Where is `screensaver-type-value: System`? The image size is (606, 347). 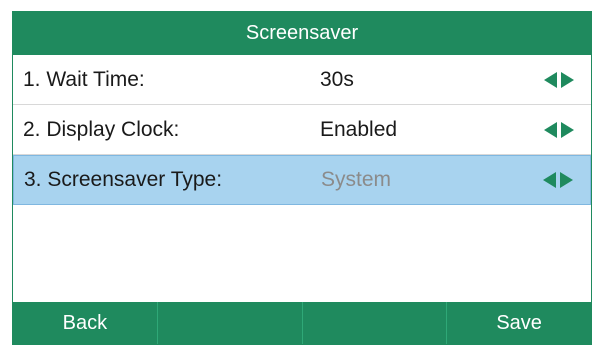
screensaver-type-value: System is located at coordinates (356, 180).